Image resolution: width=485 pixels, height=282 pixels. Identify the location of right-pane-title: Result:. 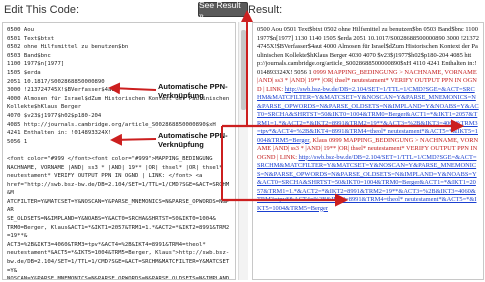
(265, 10).